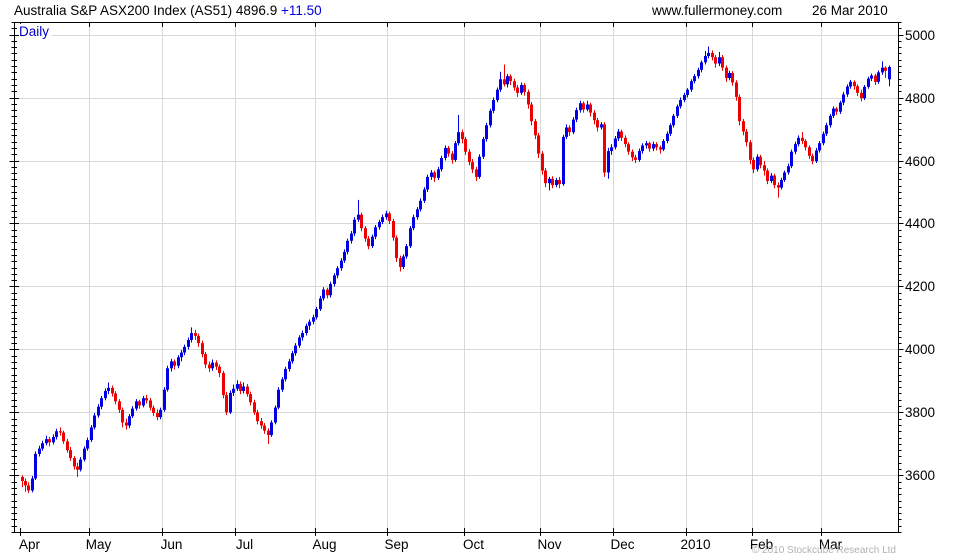 This screenshot has width=980, height=560. What do you see at coordinates (823, 550) in the screenshot?
I see `copyright-notice: © 2010 Stockcube Research Ltd` at bounding box center [823, 550].